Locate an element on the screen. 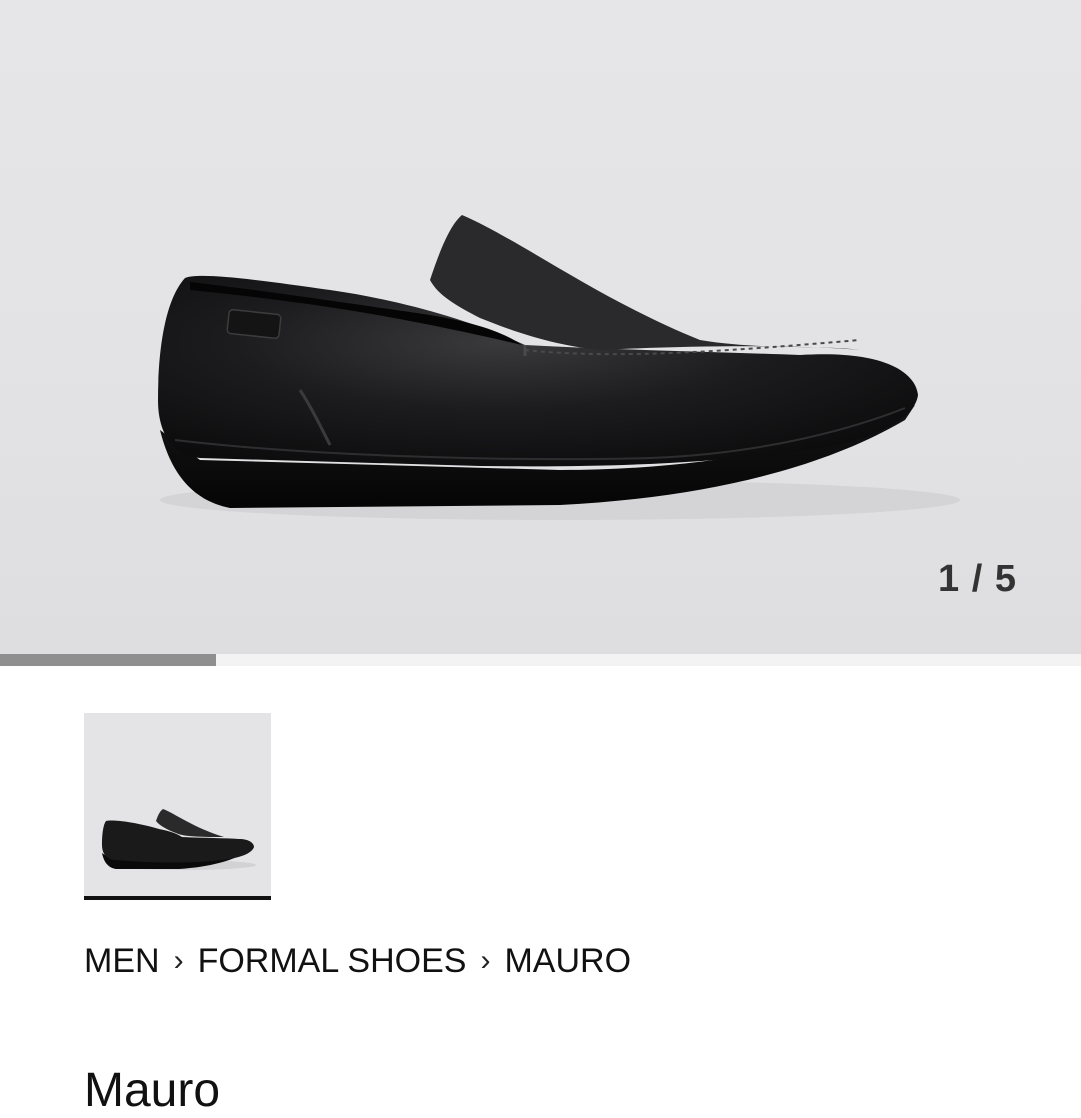  breadcrumb: MEN › FORMAL SHOES › MAURO is located at coordinates (357, 961).